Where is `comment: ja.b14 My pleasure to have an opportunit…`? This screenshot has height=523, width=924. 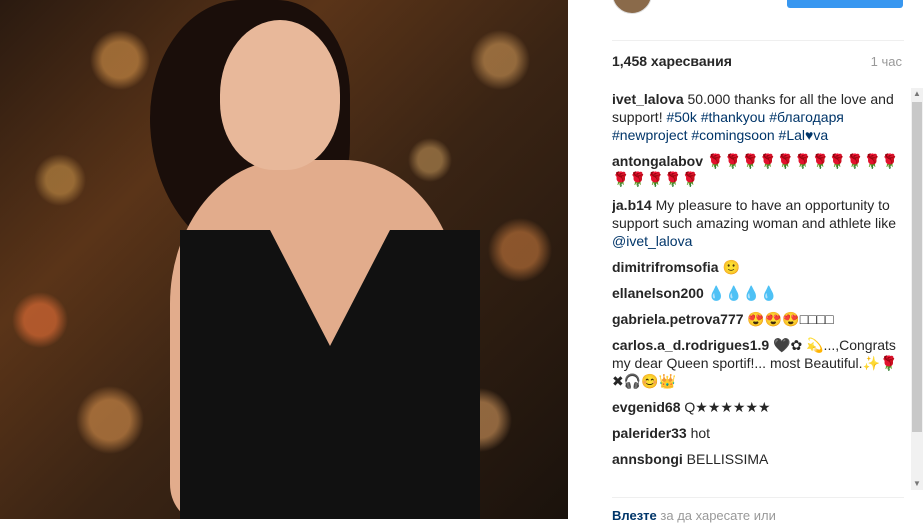 comment: ja.b14 My pleasure to have an opportunit… is located at coordinates (760, 223).